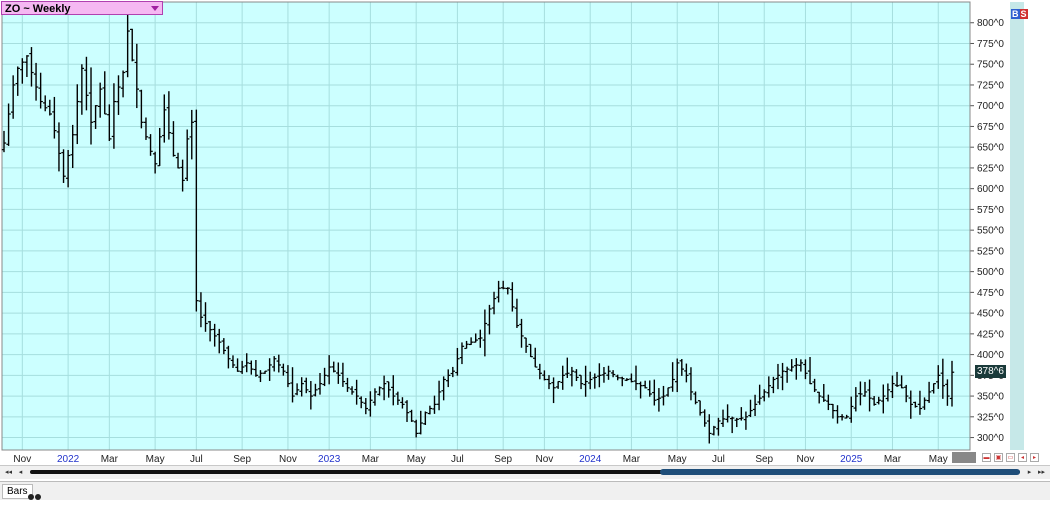 The image size is (1050, 505). I want to click on scroll-right-icon: ▸, so click(1034, 457).